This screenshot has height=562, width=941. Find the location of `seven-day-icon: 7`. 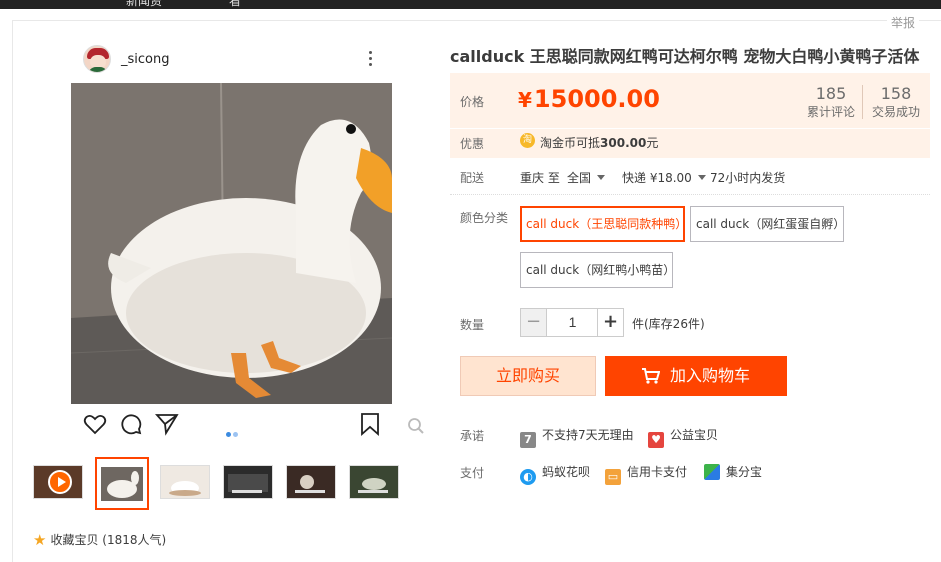

seven-day-icon: 7 is located at coordinates (528, 440).